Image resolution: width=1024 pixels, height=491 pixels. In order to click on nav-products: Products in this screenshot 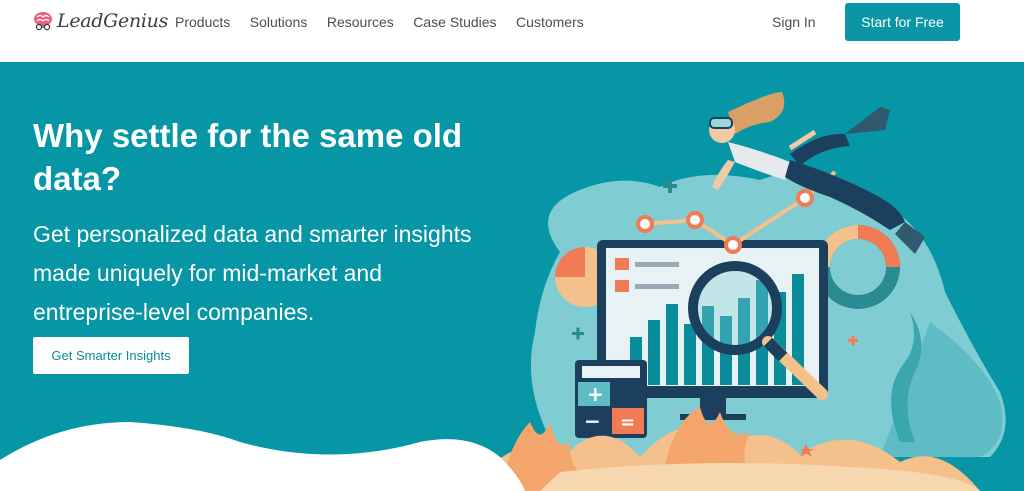, I will do `click(202, 22)`.